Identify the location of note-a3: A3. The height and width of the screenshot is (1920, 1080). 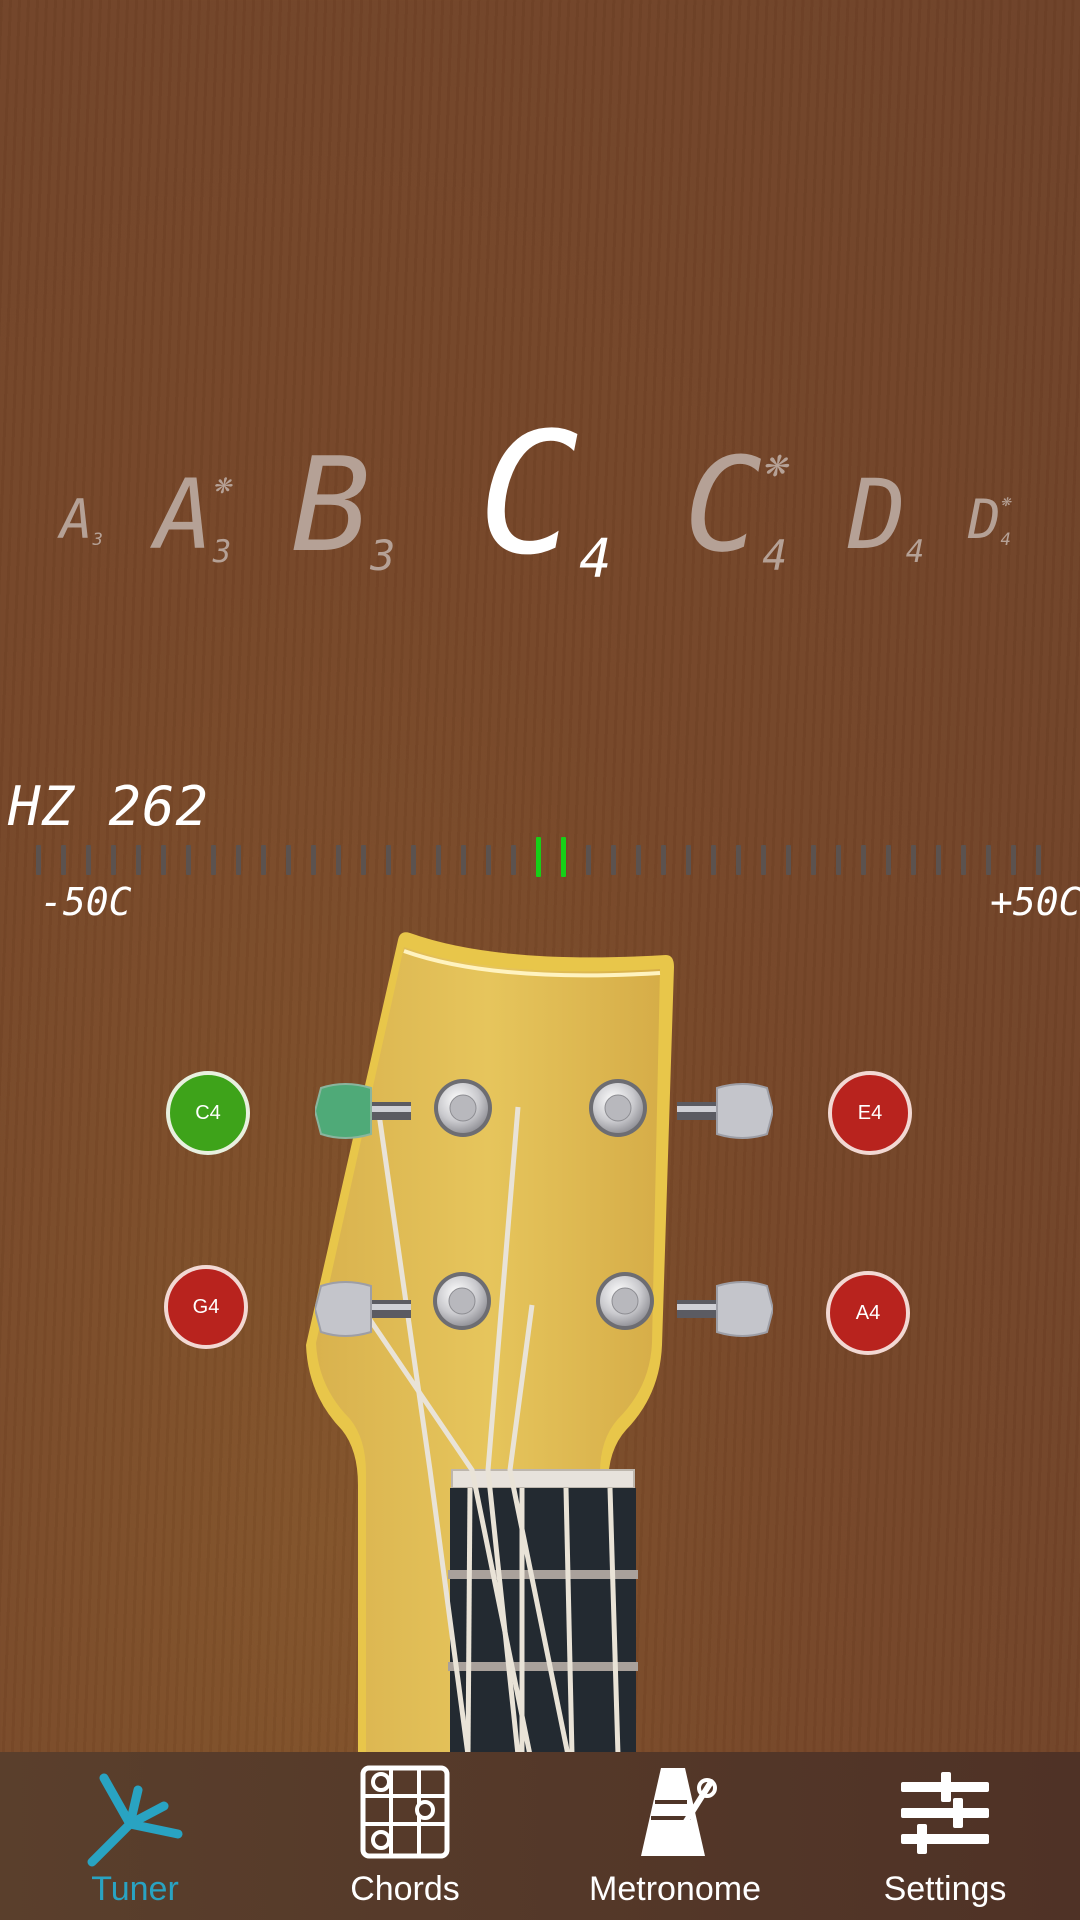
(81, 519).